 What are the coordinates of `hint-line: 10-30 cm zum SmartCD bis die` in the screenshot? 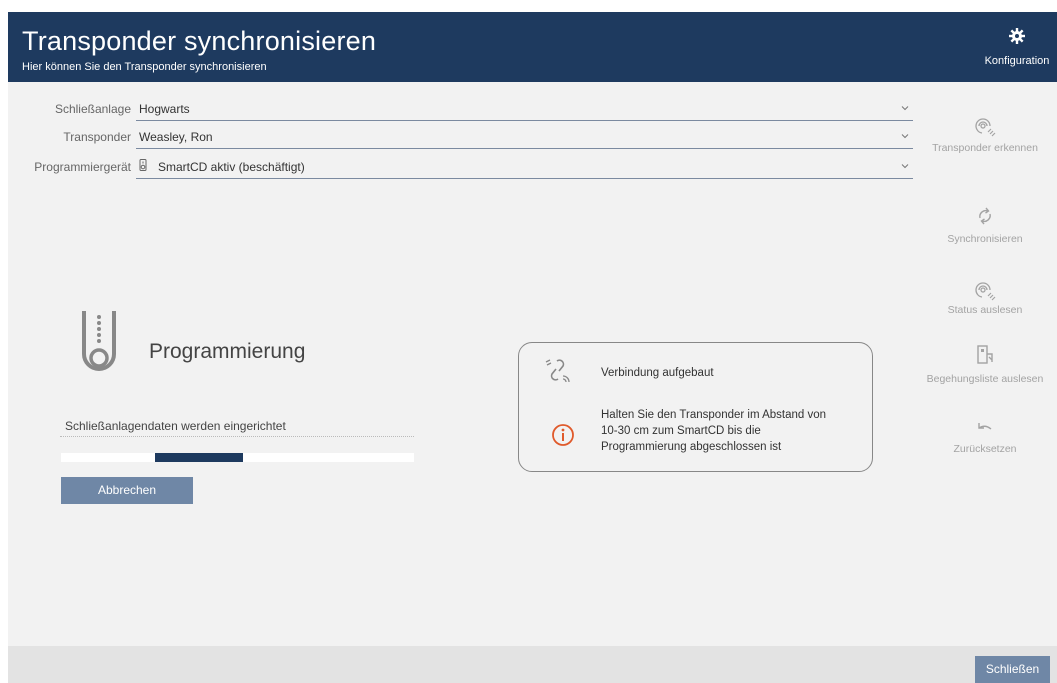 It's located at (681, 431).